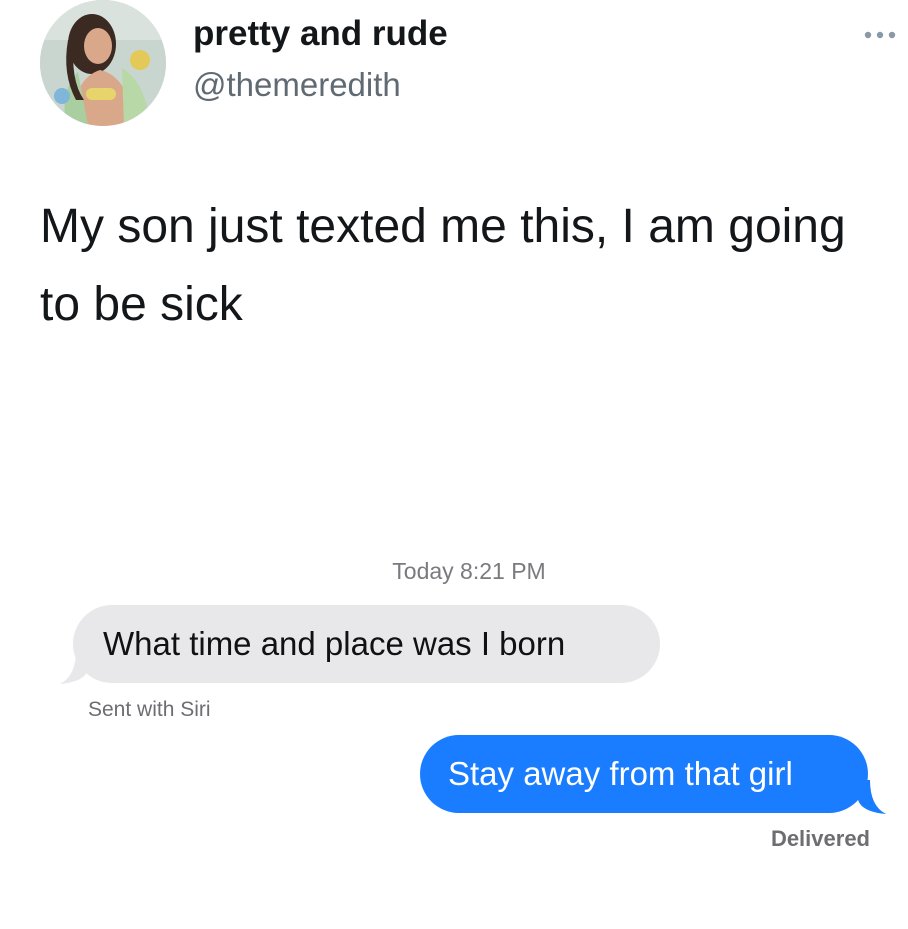  I want to click on outgoing-message-bubble: Stay away from that girl, so click(644, 774).